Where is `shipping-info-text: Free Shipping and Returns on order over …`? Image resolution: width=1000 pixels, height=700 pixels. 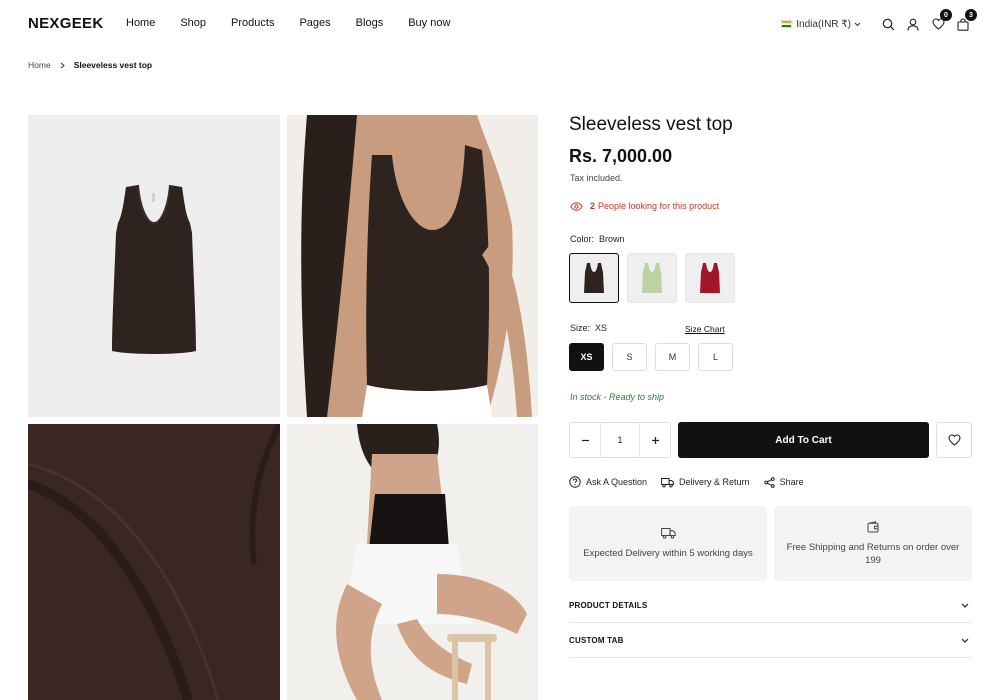 shipping-info-text: Free Shipping and Returns on order over … is located at coordinates (873, 553).